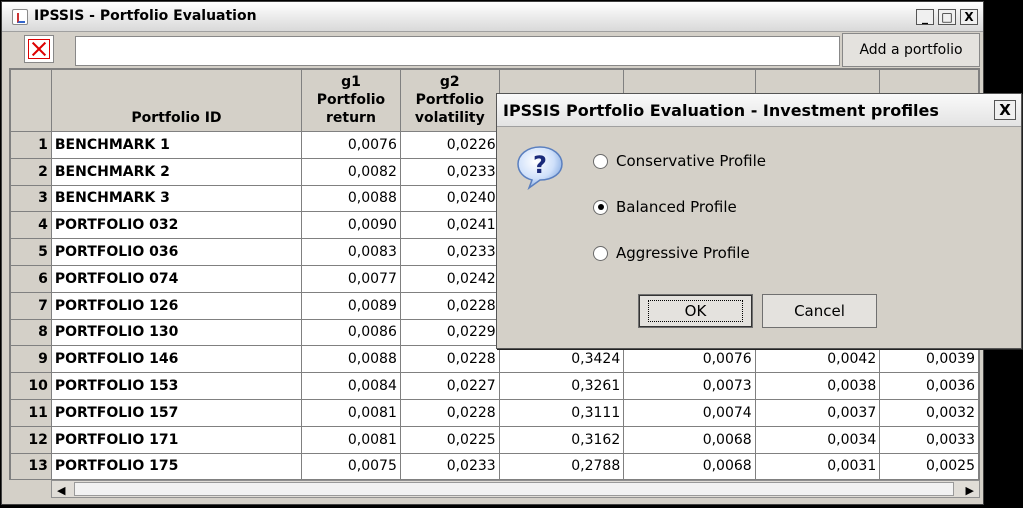 The height and width of the screenshot is (508, 1023). What do you see at coordinates (449, 386) in the screenshot?
I see `g2-cell: 0,0227` at bounding box center [449, 386].